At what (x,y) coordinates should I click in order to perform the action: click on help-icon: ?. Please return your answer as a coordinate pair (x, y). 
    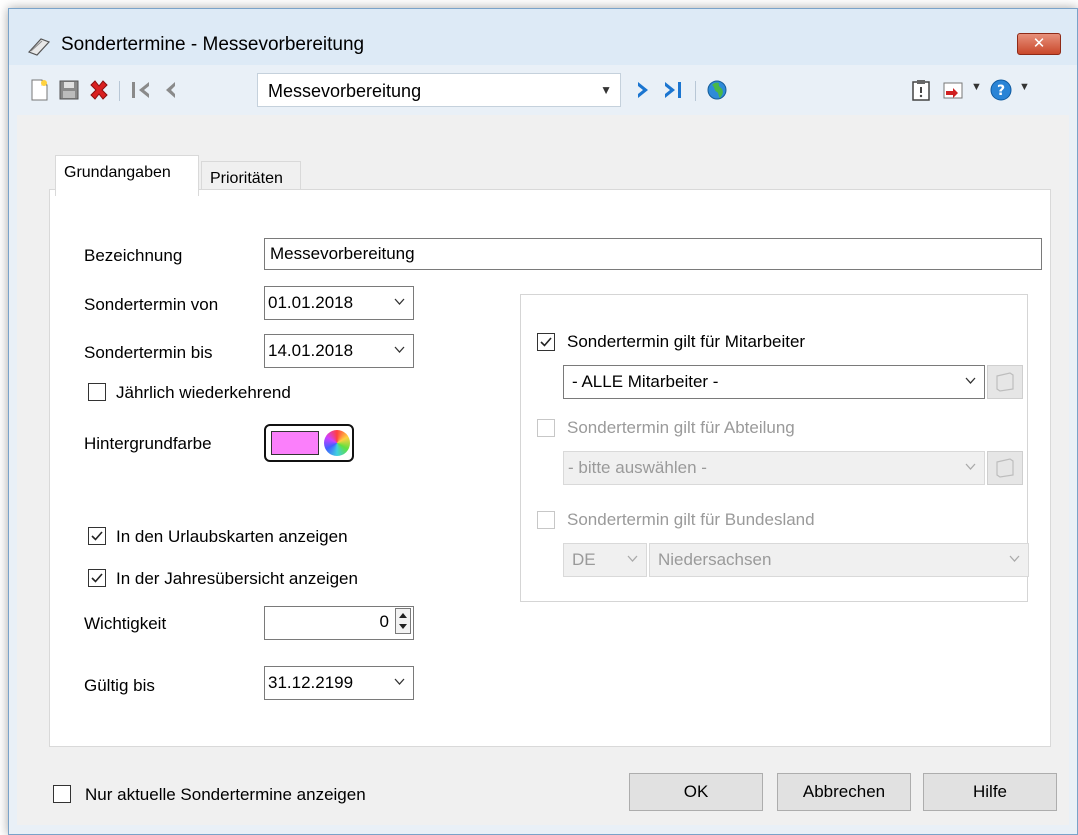
    Looking at the image, I should click on (1001, 90).